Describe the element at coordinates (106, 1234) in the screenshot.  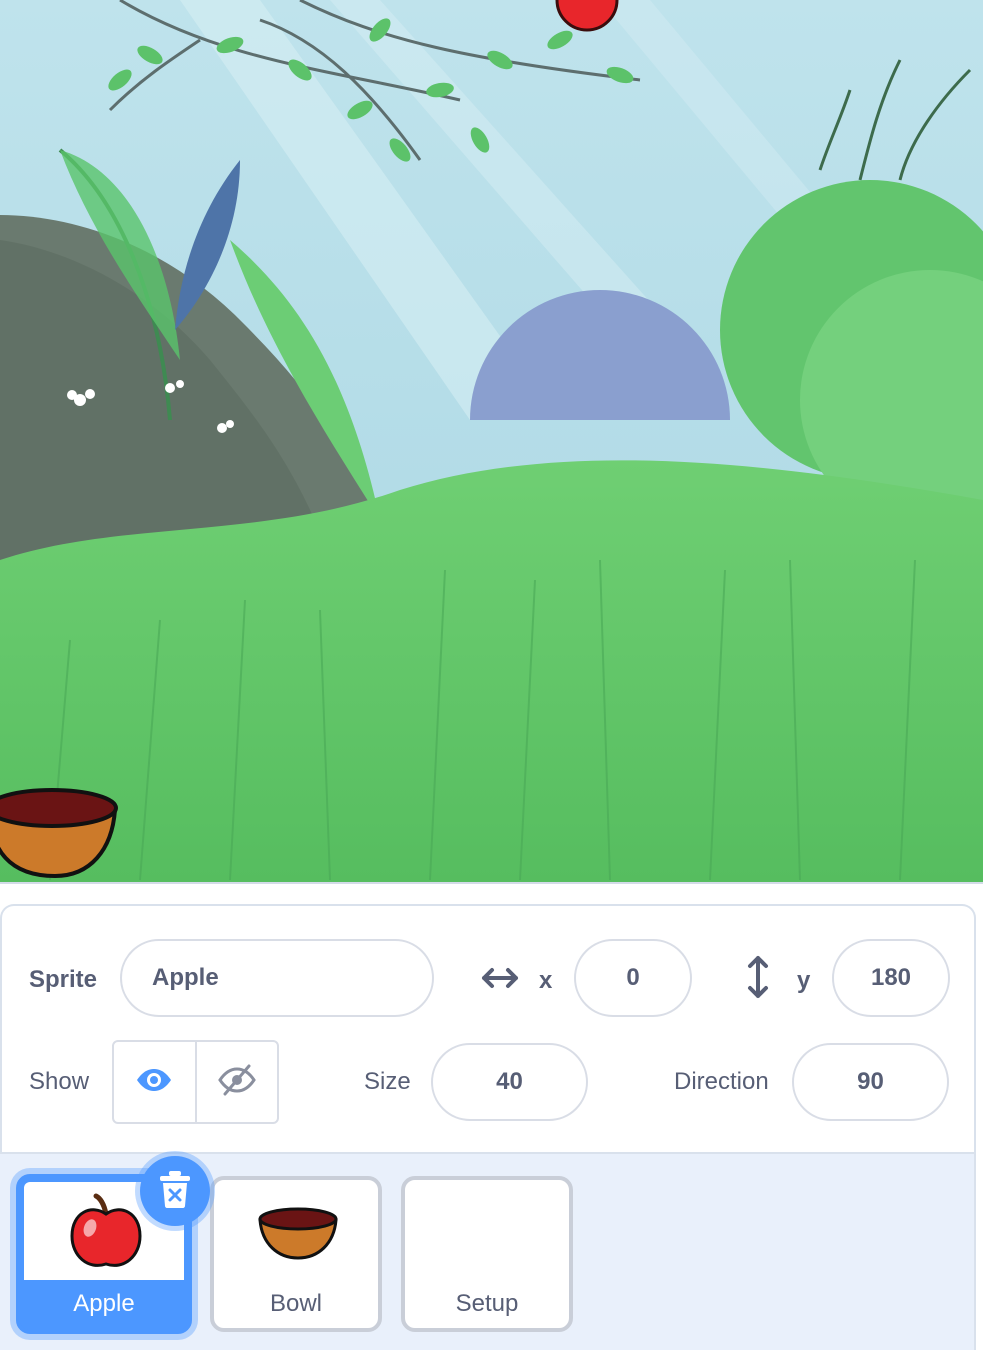
I see `apple-icon` at that location.